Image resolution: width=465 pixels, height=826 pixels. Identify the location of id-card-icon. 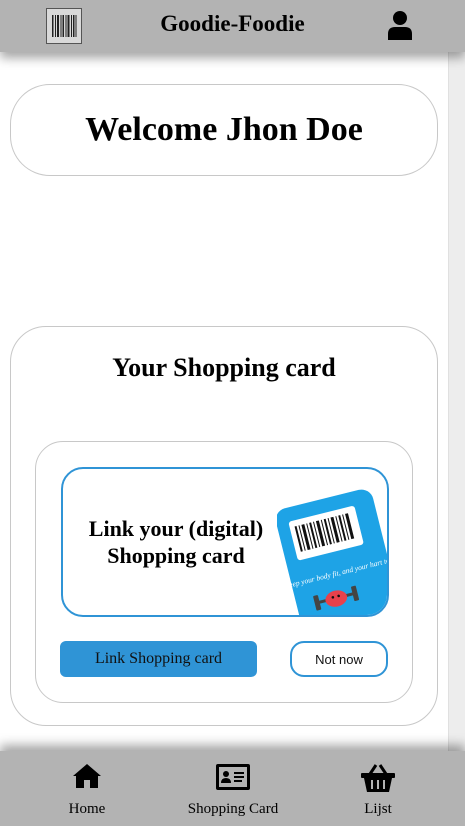
(233, 777).